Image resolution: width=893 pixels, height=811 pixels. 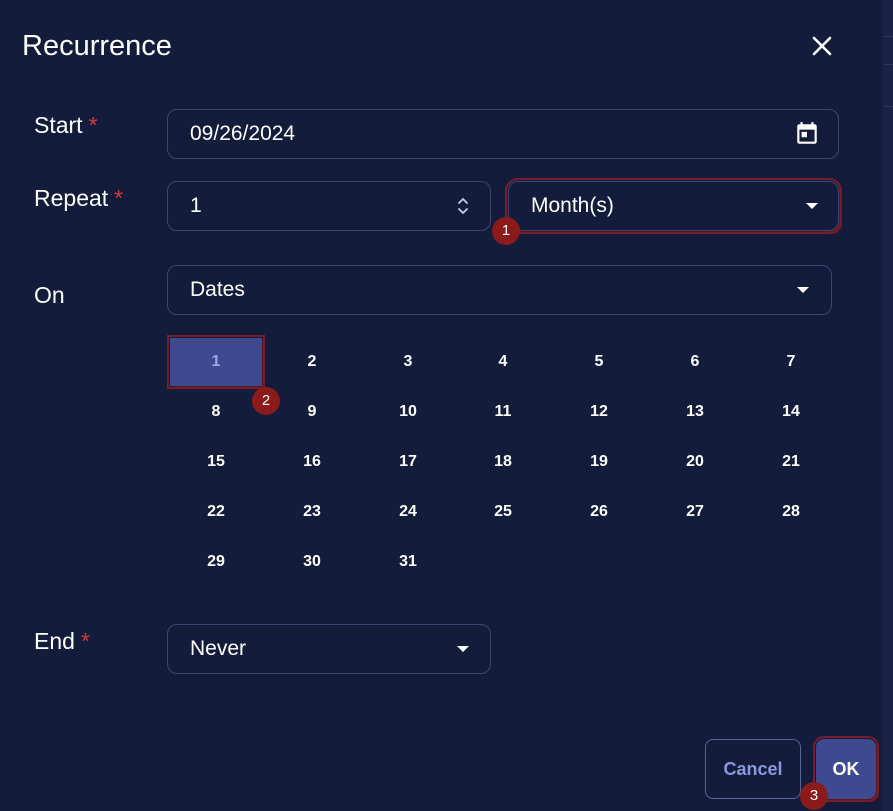 I want to click on repeat-label-text: Repeat, so click(x=71, y=198).